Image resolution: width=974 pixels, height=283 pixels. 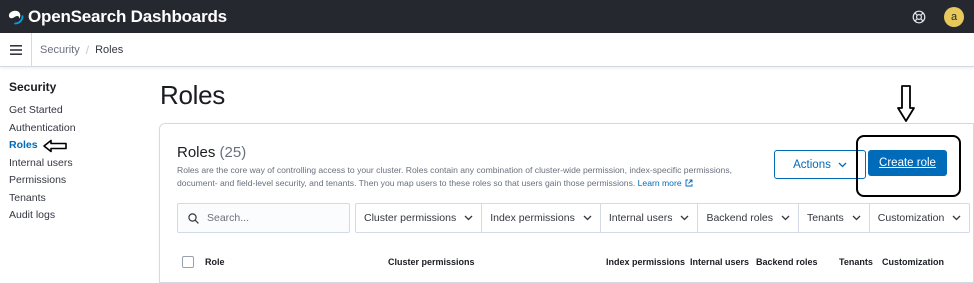 What do you see at coordinates (272, 218) in the screenshot?
I see `search-input` at bounding box center [272, 218].